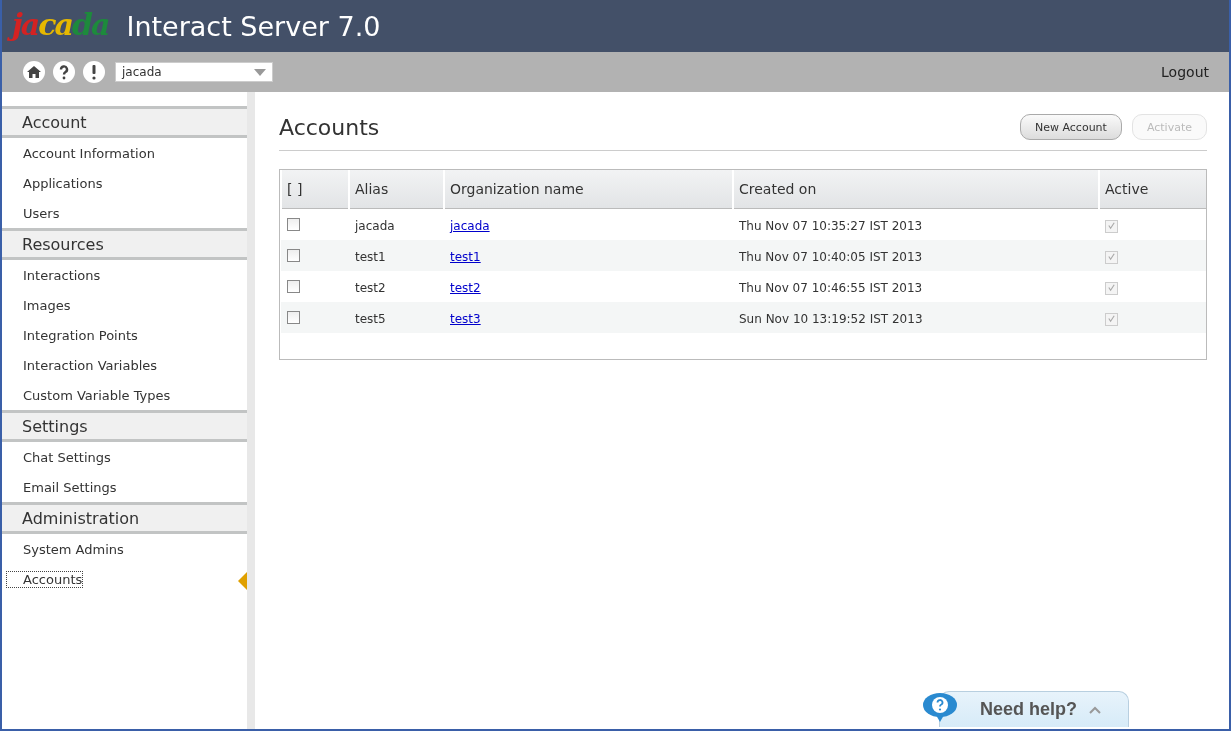 The image size is (1231, 731). Describe the element at coordinates (62, 26) in the screenshot. I see `logo: jacada` at that location.